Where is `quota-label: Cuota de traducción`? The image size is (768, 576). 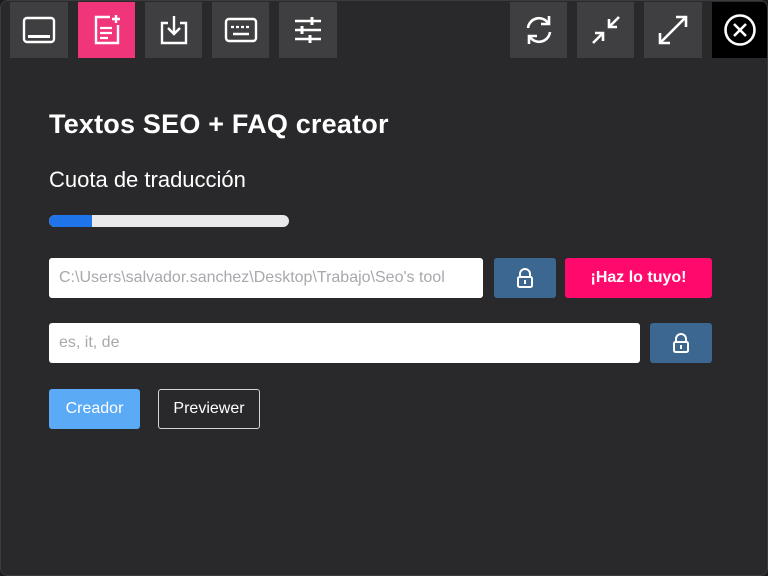
quota-label: Cuota de traducción is located at coordinates (147, 179).